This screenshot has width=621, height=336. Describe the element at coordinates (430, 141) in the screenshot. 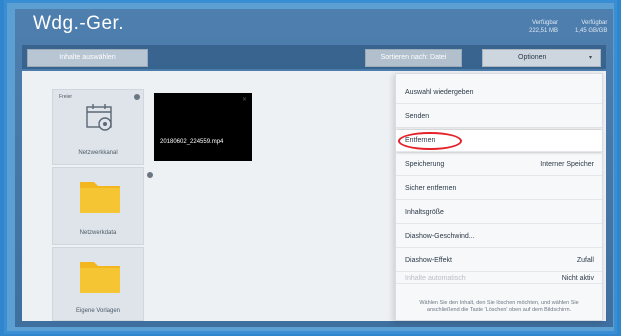

I see `highlight-oval` at that location.